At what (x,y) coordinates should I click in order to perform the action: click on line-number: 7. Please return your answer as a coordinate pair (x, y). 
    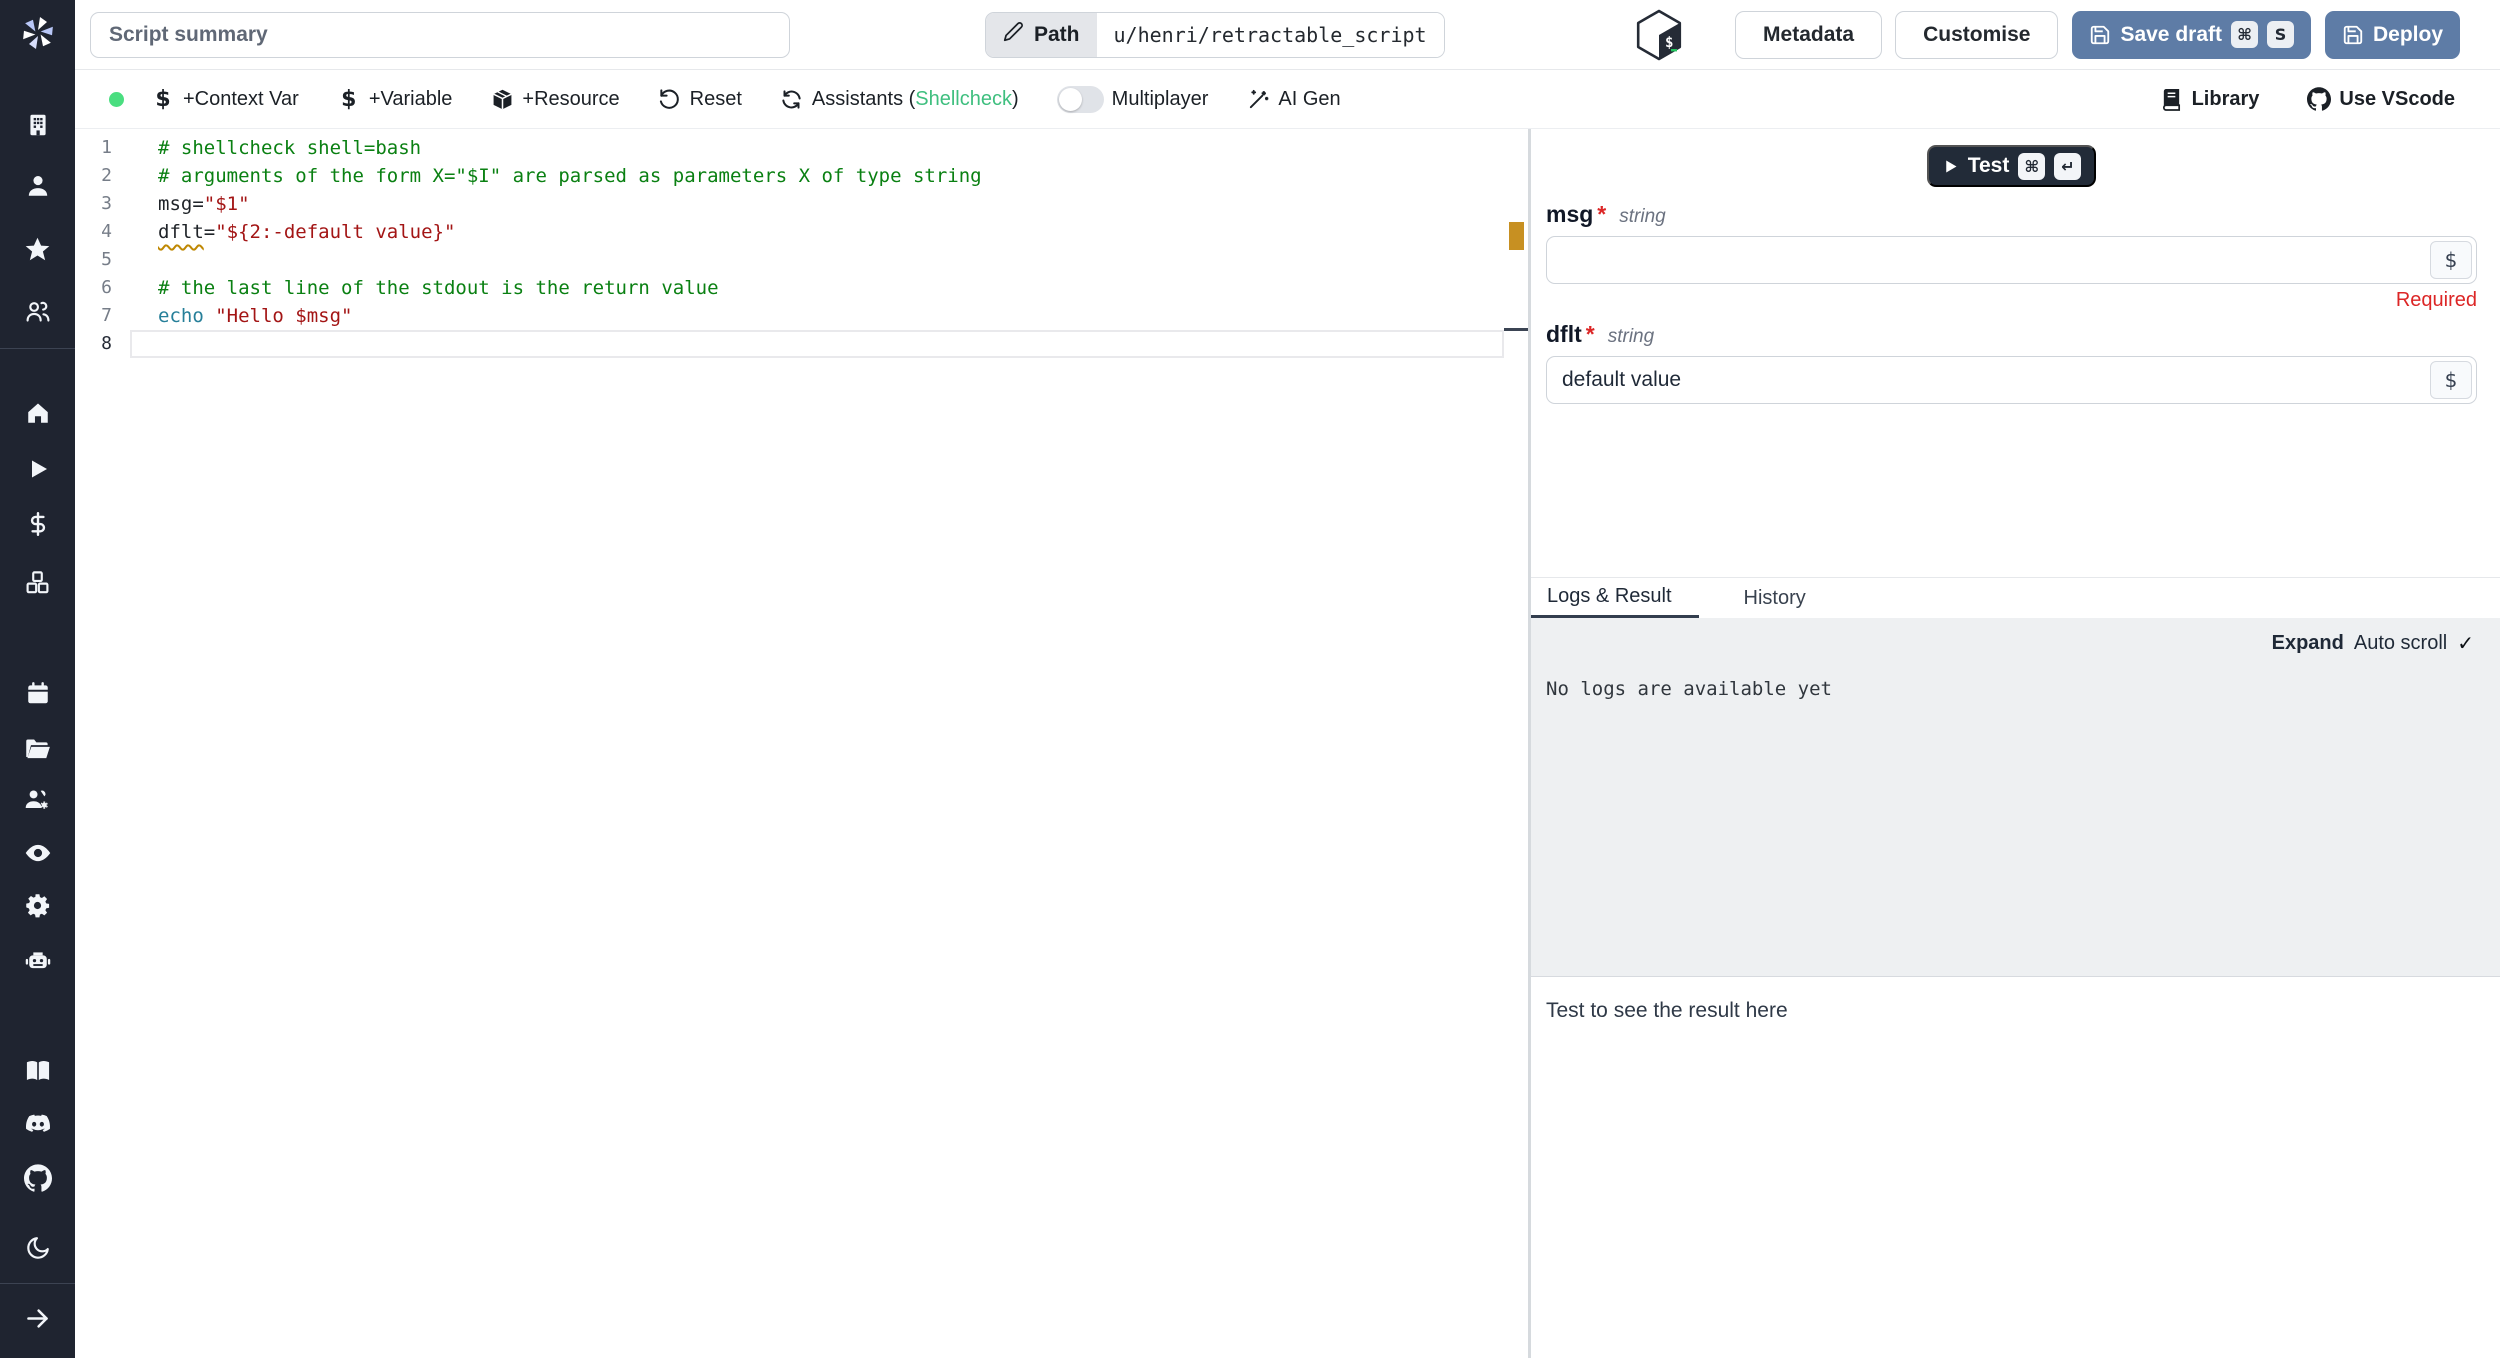
    Looking at the image, I should click on (106, 315).